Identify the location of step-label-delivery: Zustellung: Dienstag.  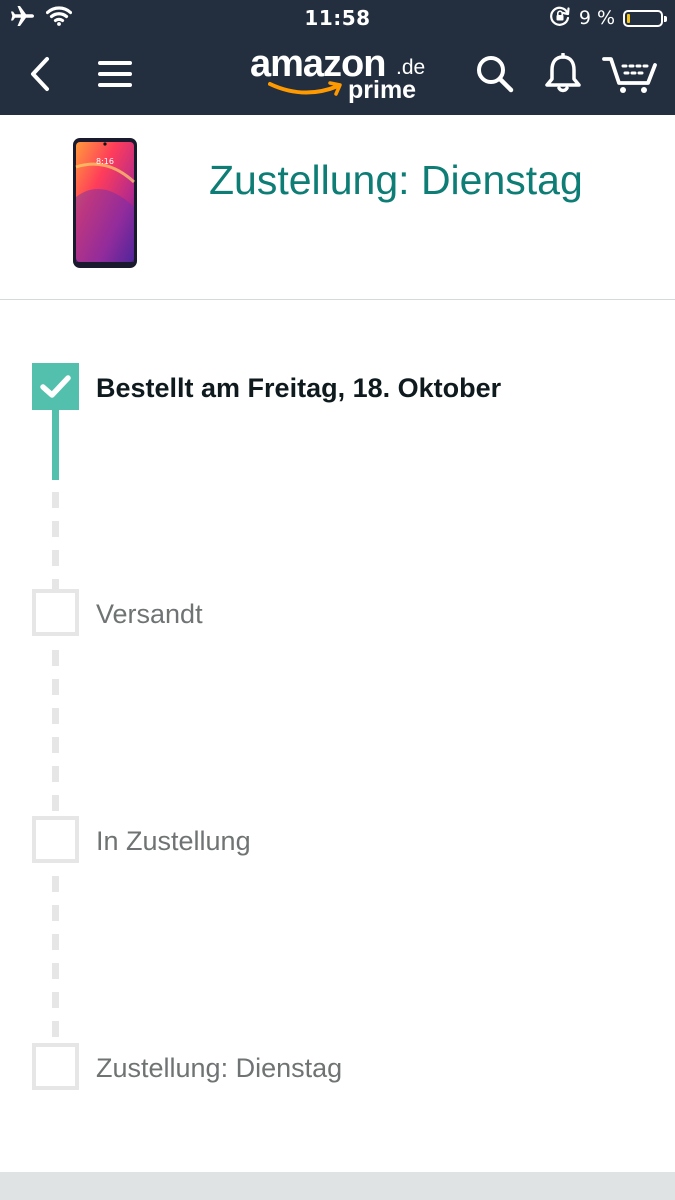
(219, 1068).